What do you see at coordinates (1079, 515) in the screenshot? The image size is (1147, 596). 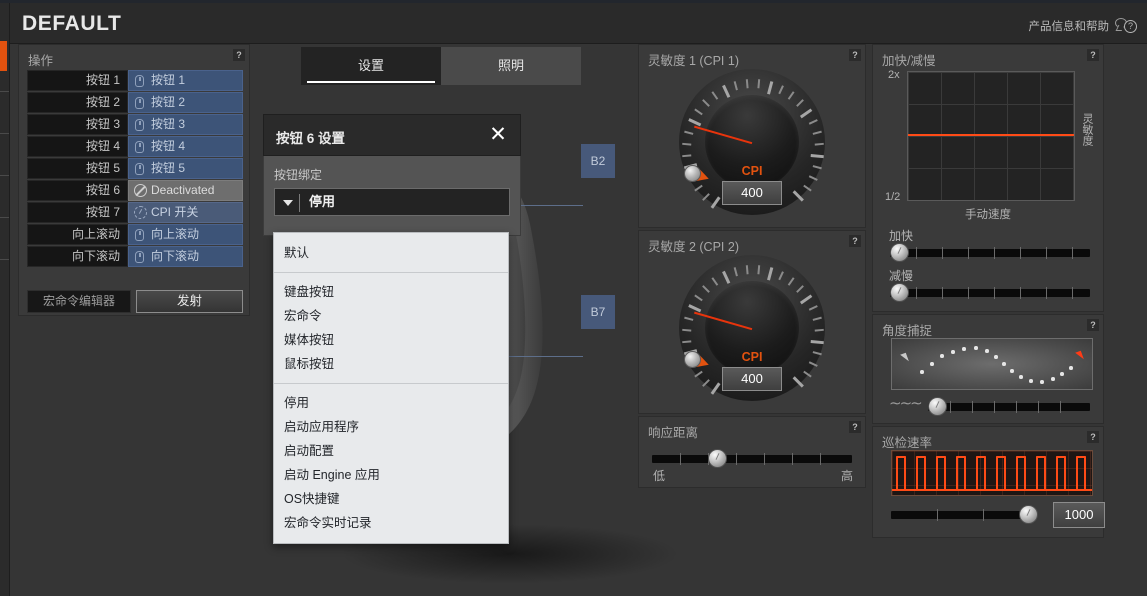 I see `polling-rate-value: 1000` at bounding box center [1079, 515].